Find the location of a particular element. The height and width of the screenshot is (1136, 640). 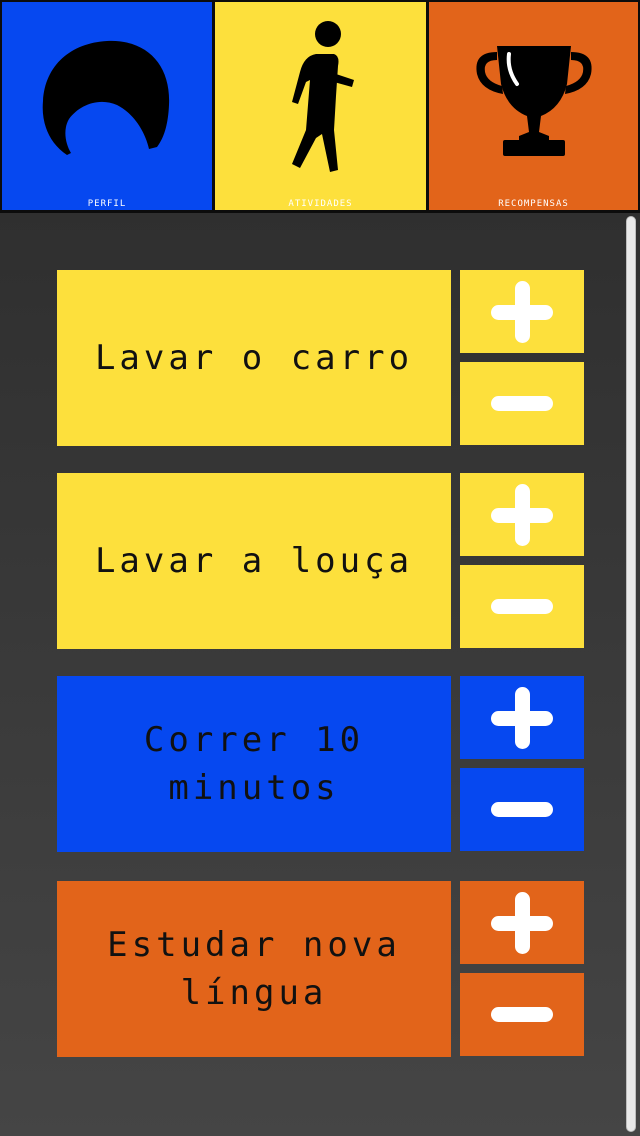

activity-name: Lavar a louça is located at coordinates (254, 561).